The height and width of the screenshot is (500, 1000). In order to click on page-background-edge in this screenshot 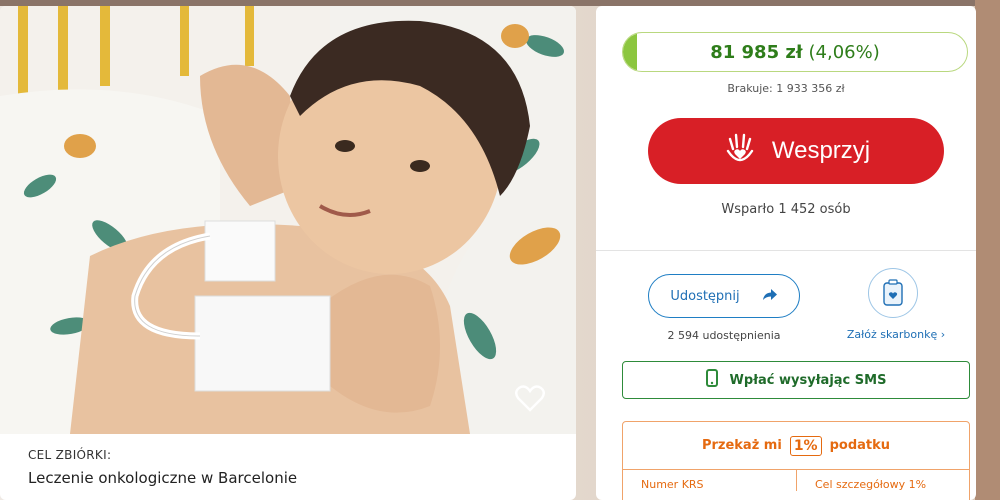, I will do `click(987, 250)`.